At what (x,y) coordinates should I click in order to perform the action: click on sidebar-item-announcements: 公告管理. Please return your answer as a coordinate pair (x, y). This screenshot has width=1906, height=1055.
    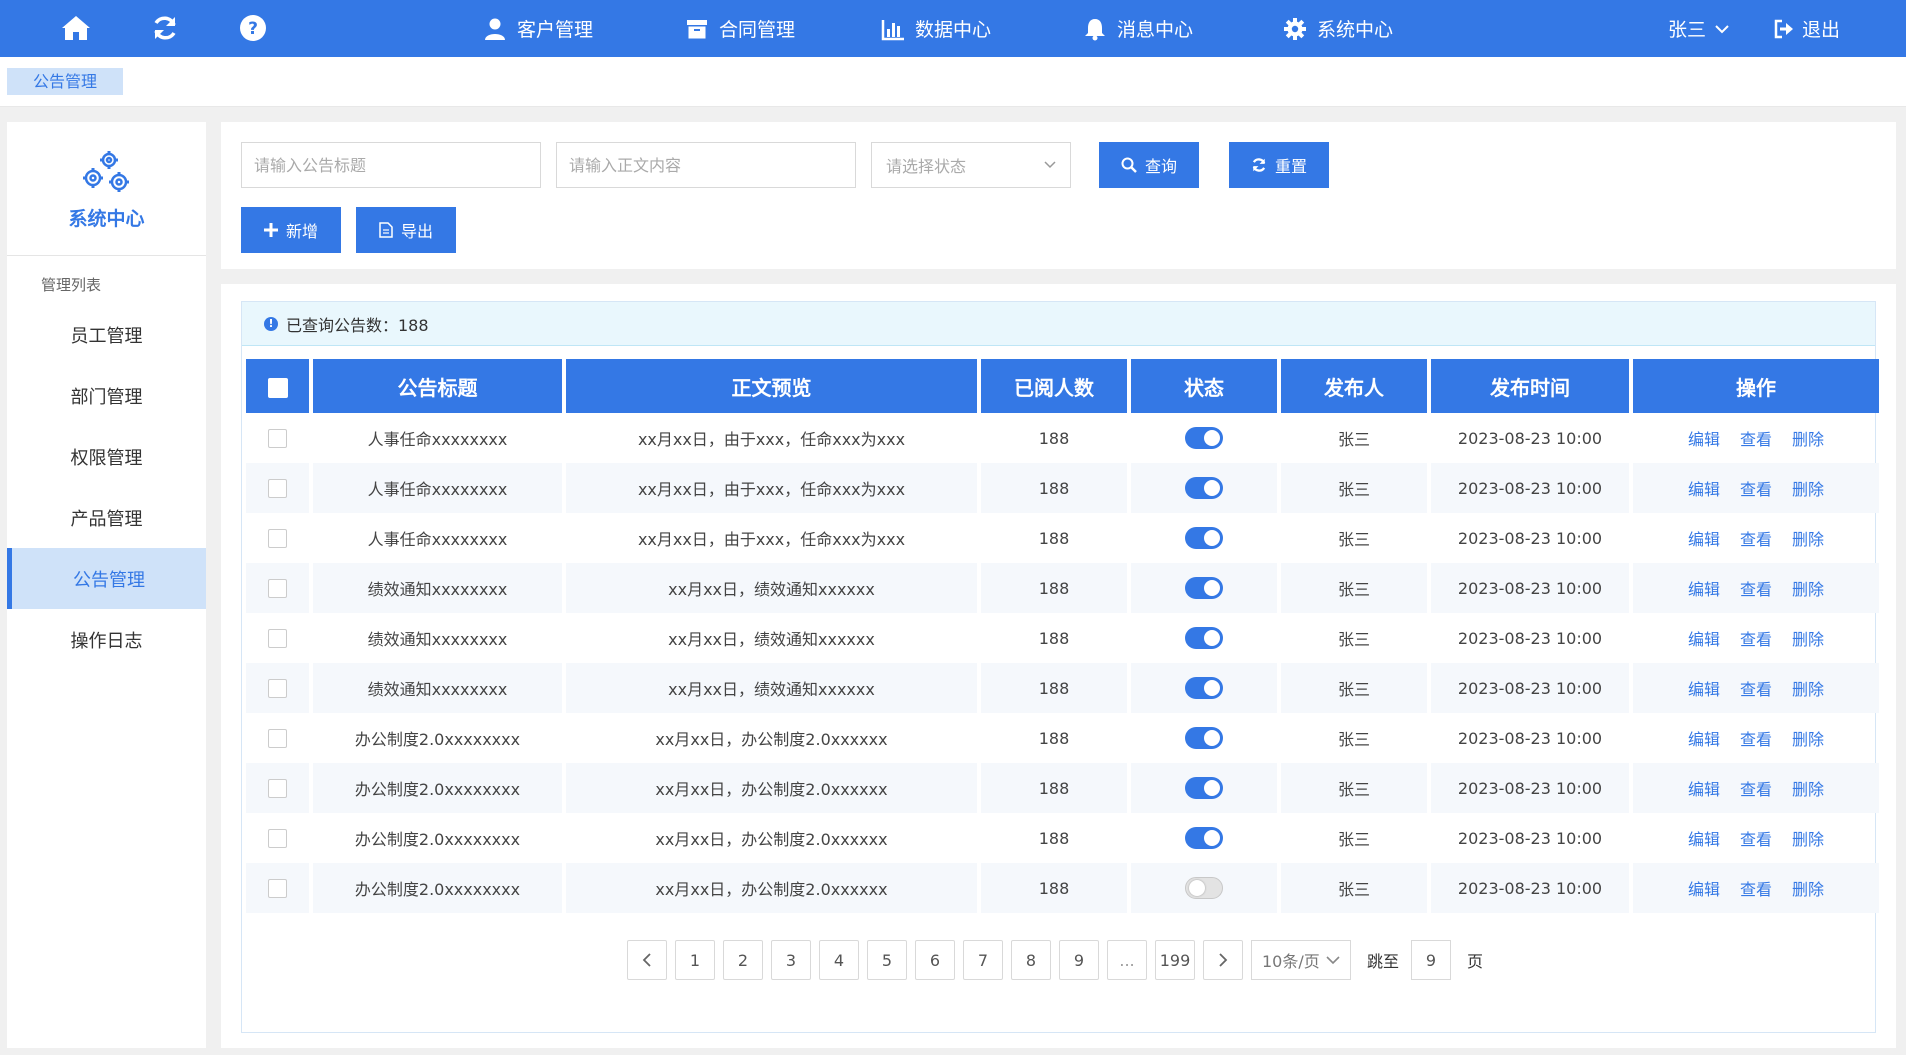
    Looking at the image, I should click on (106, 578).